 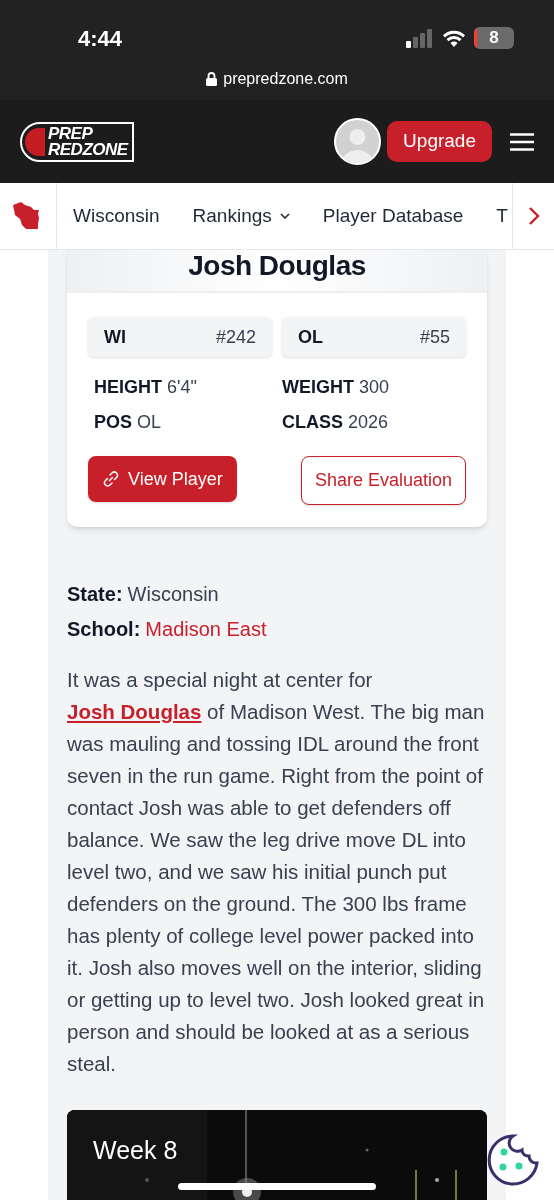 I want to click on chevron-right-icon, so click(x=533, y=216).